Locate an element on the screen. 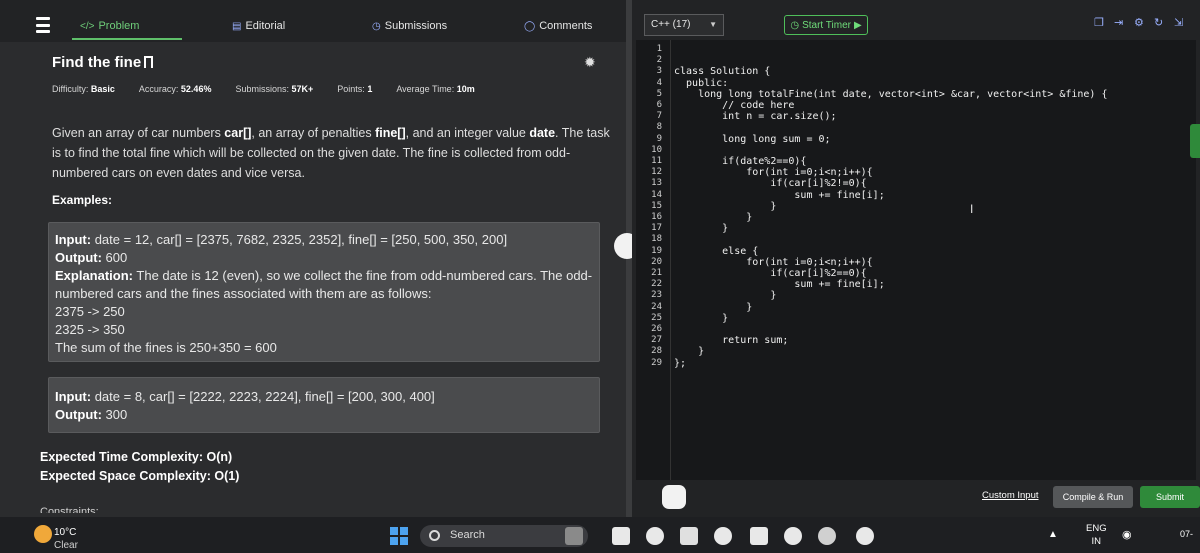 The height and width of the screenshot is (553, 1200). submissions-value: 57K+ is located at coordinates (302, 89).